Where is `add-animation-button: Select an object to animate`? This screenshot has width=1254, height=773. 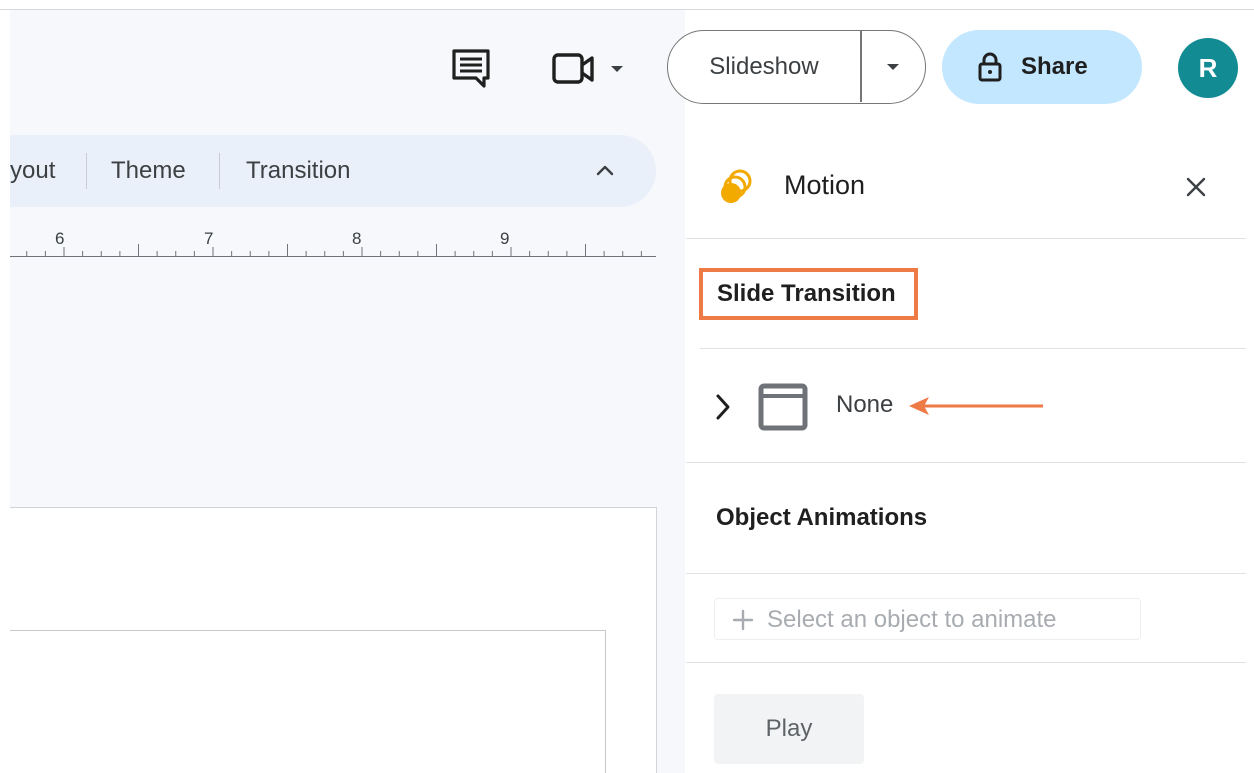 add-animation-button: Select an object to animate is located at coordinates (927, 619).